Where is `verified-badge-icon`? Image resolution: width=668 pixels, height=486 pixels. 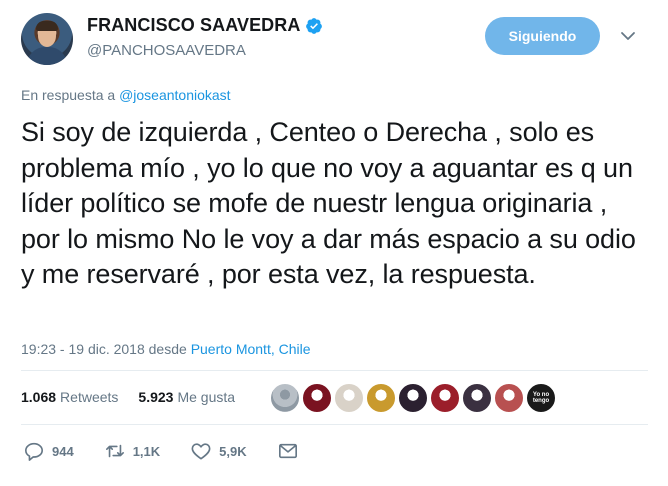 verified-badge-icon is located at coordinates (314, 25).